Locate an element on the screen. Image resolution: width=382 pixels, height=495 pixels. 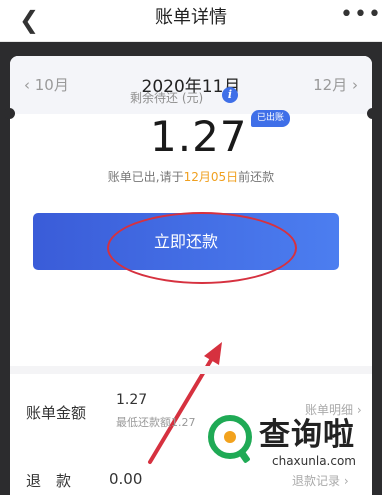
refund-value: 0.00 is located at coordinates (126, 479).